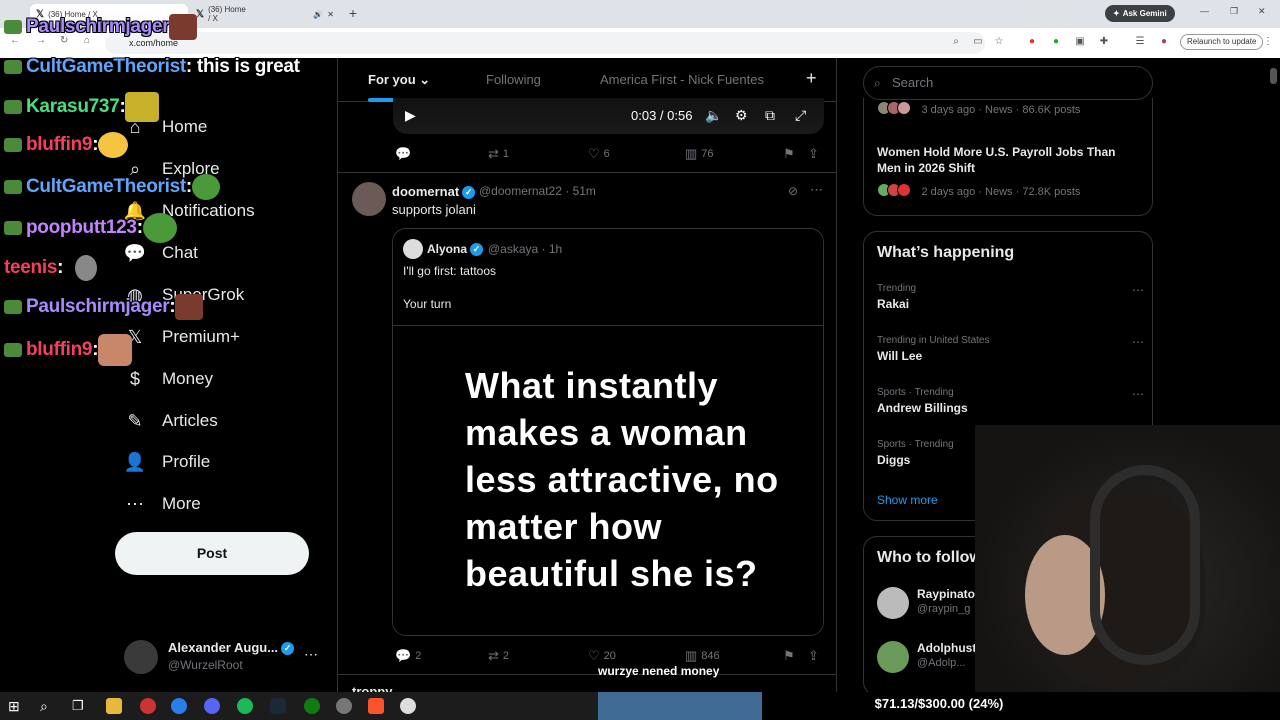 The height and width of the screenshot is (720, 1280). Describe the element at coordinates (498, 656) in the screenshot. I see `repost-button: ⇄ 2` at that location.